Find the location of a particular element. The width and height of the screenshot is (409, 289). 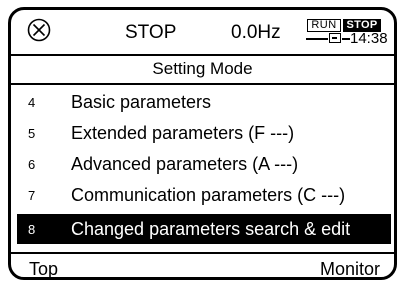

status-bar: STOP 0.0Hz RUN STOP 14:38 is located at coordinates (202, 32).